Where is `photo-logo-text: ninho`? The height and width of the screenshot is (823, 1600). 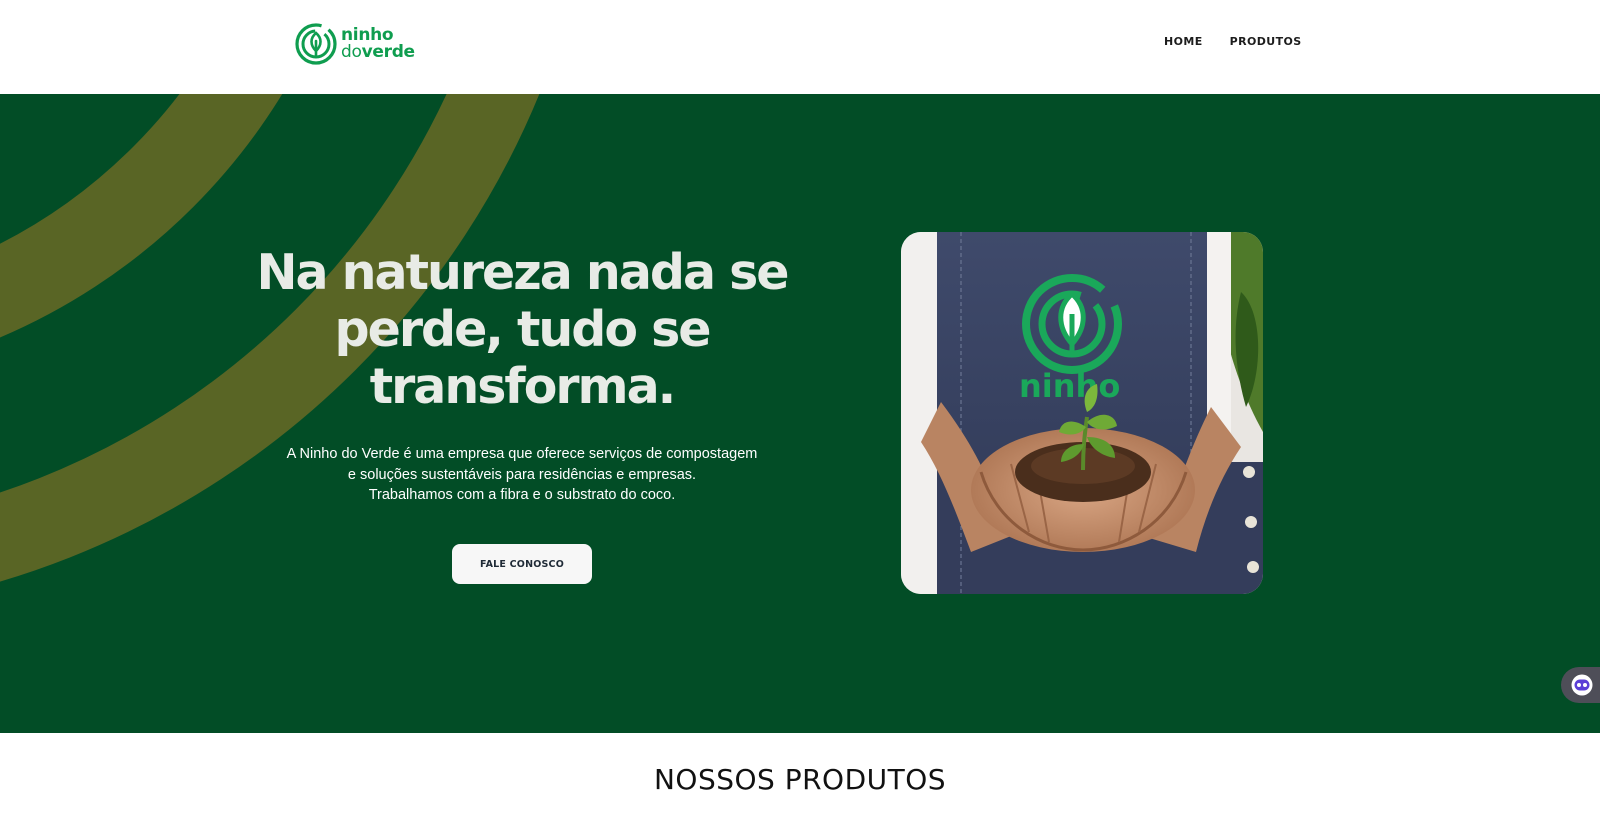 photo-logo-text: ninho is located at coordinates (1069, 386).